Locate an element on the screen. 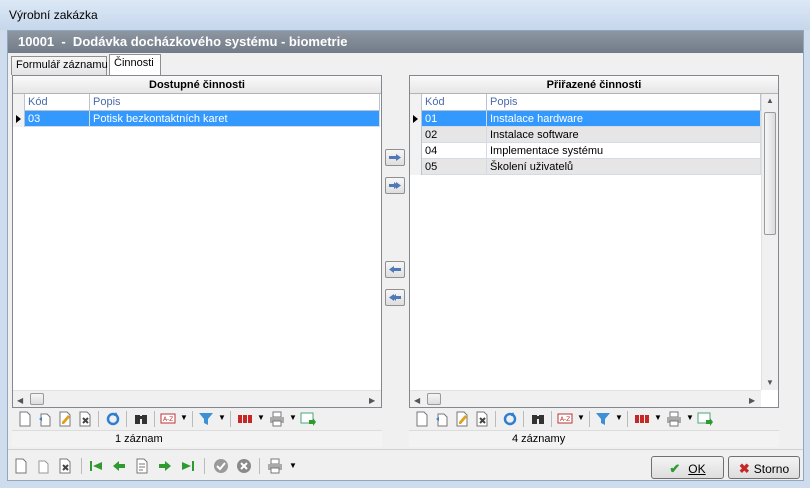  ok-button: ✔ OK is located at coordinates (687, 467).